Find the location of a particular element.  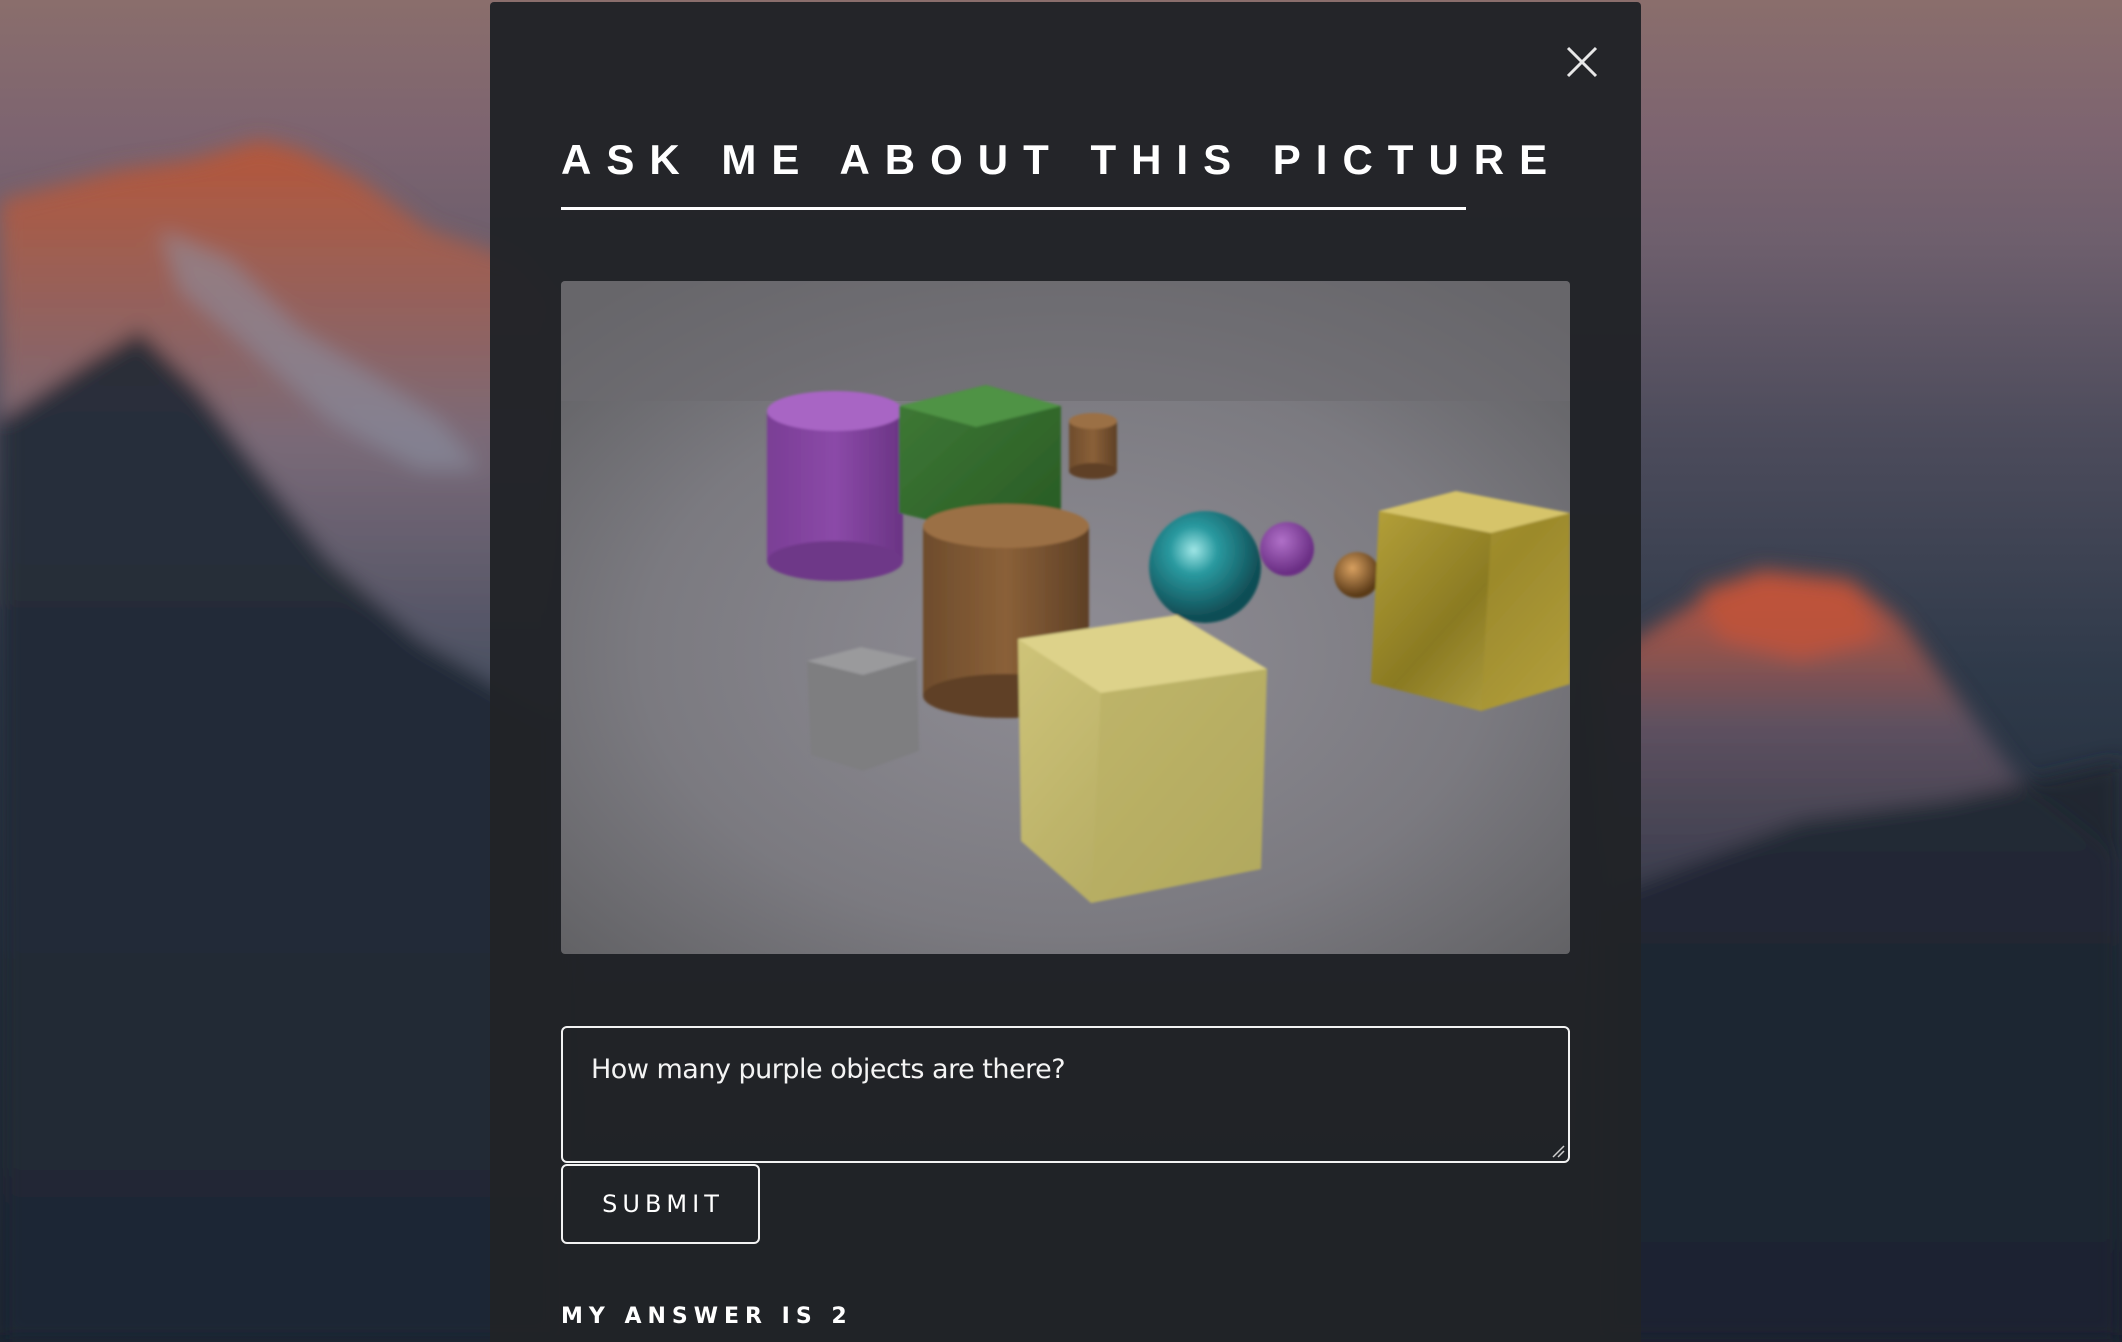

title-underline is located at coordinates (1013, 208).